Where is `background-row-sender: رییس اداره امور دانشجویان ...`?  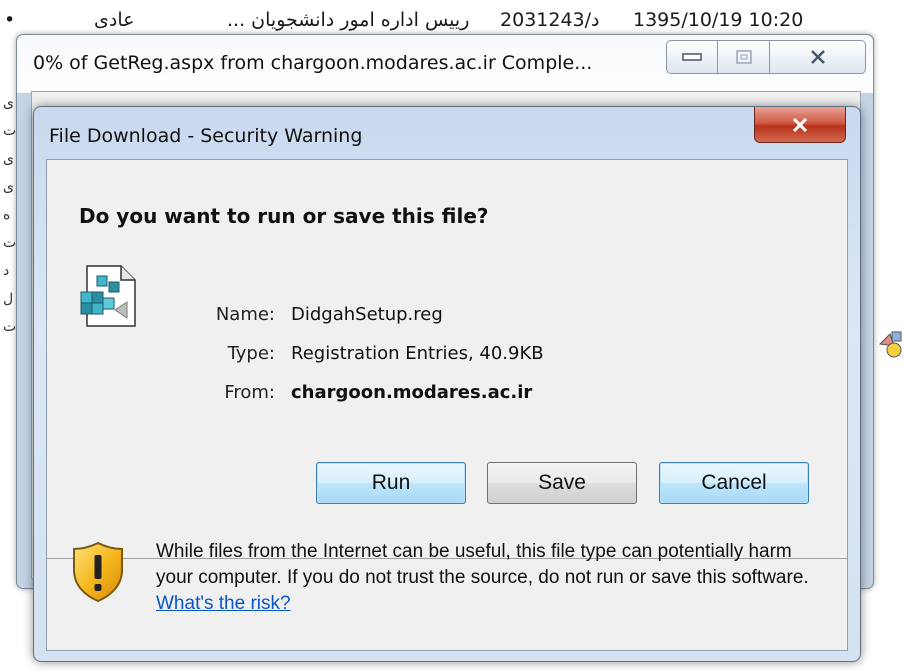
background-row-sender: رییس اداره امور دانشجویان ... is located at coordinates (348, 20).